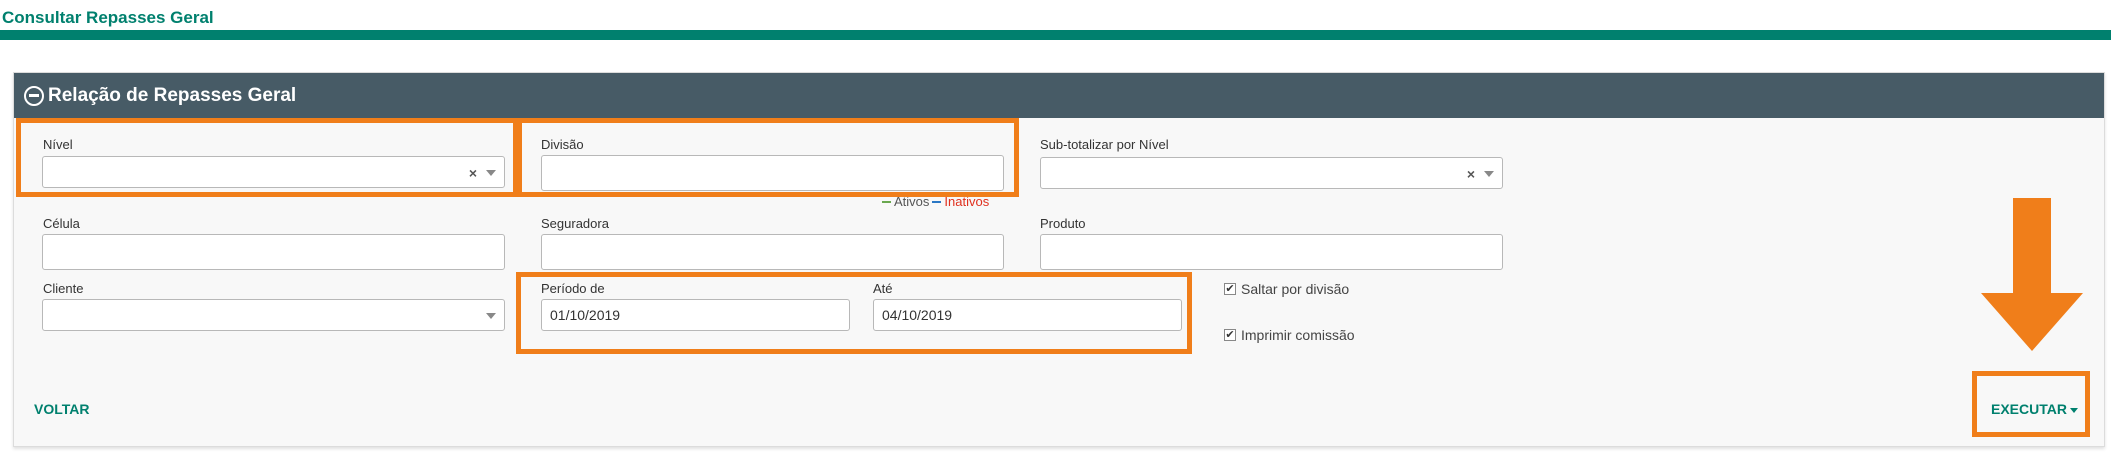 The width and height of the screenshot is (2111, 466). I want to click on collapse-icon, so click(34, 95).